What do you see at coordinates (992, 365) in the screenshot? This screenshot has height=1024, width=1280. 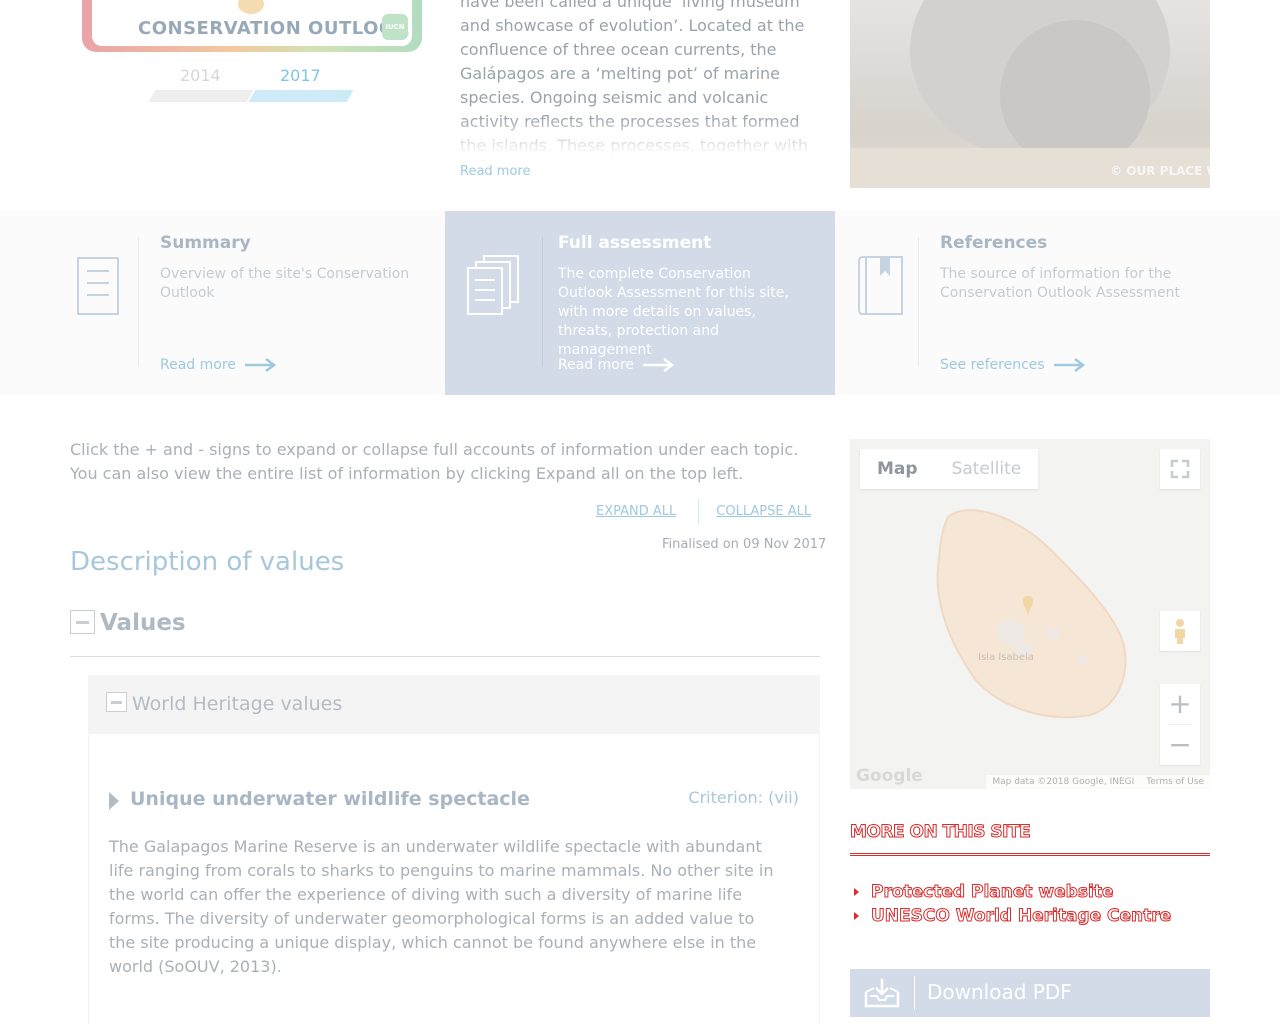 I see `see-references-label: See references` at bounding box center [992, 365].